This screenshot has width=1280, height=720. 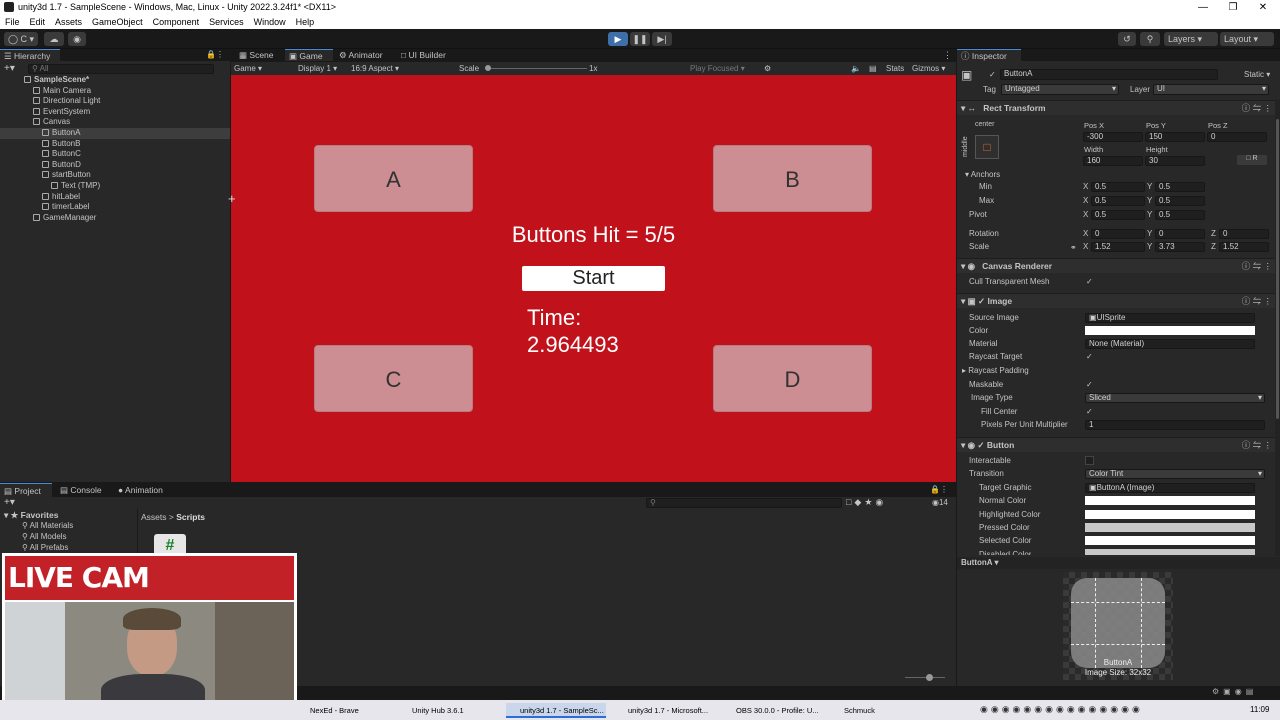 I want to click on ppu-field: 1, so click(x=1175, y=425).